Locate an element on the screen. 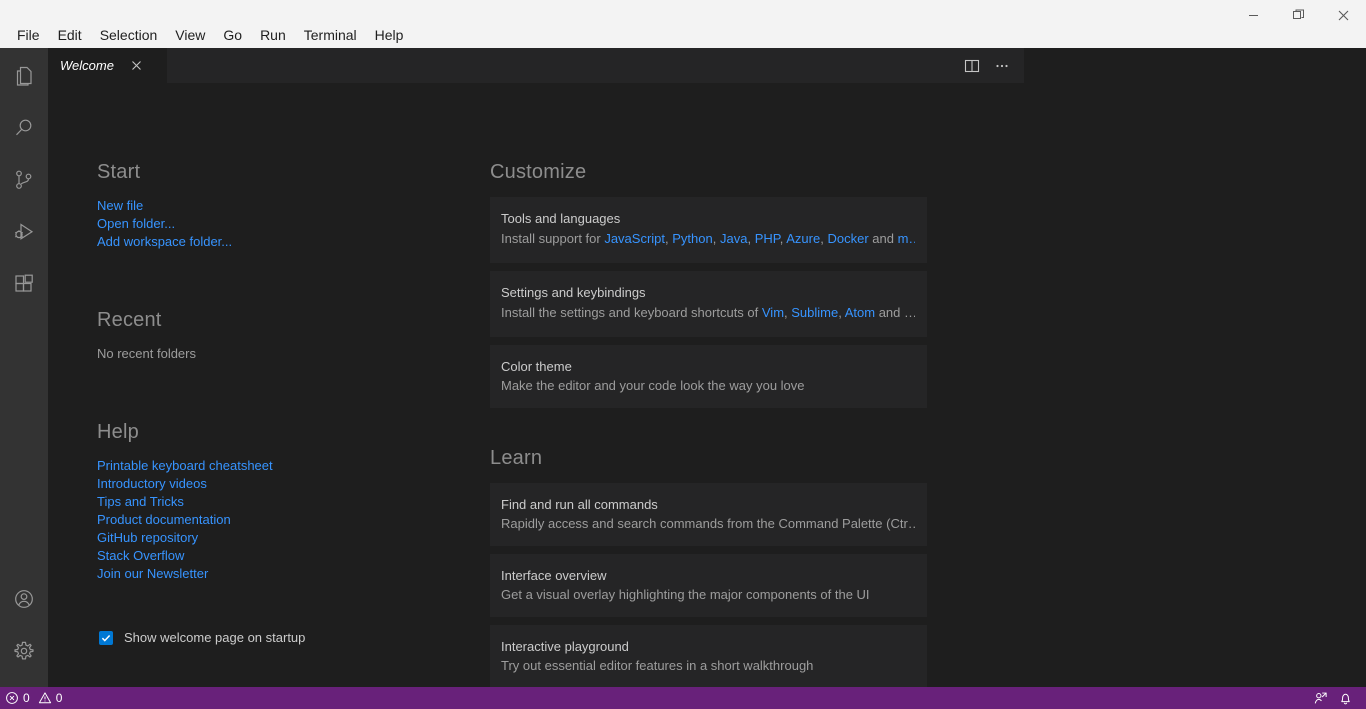  link-python: Python is located at coordinates (692, 238).